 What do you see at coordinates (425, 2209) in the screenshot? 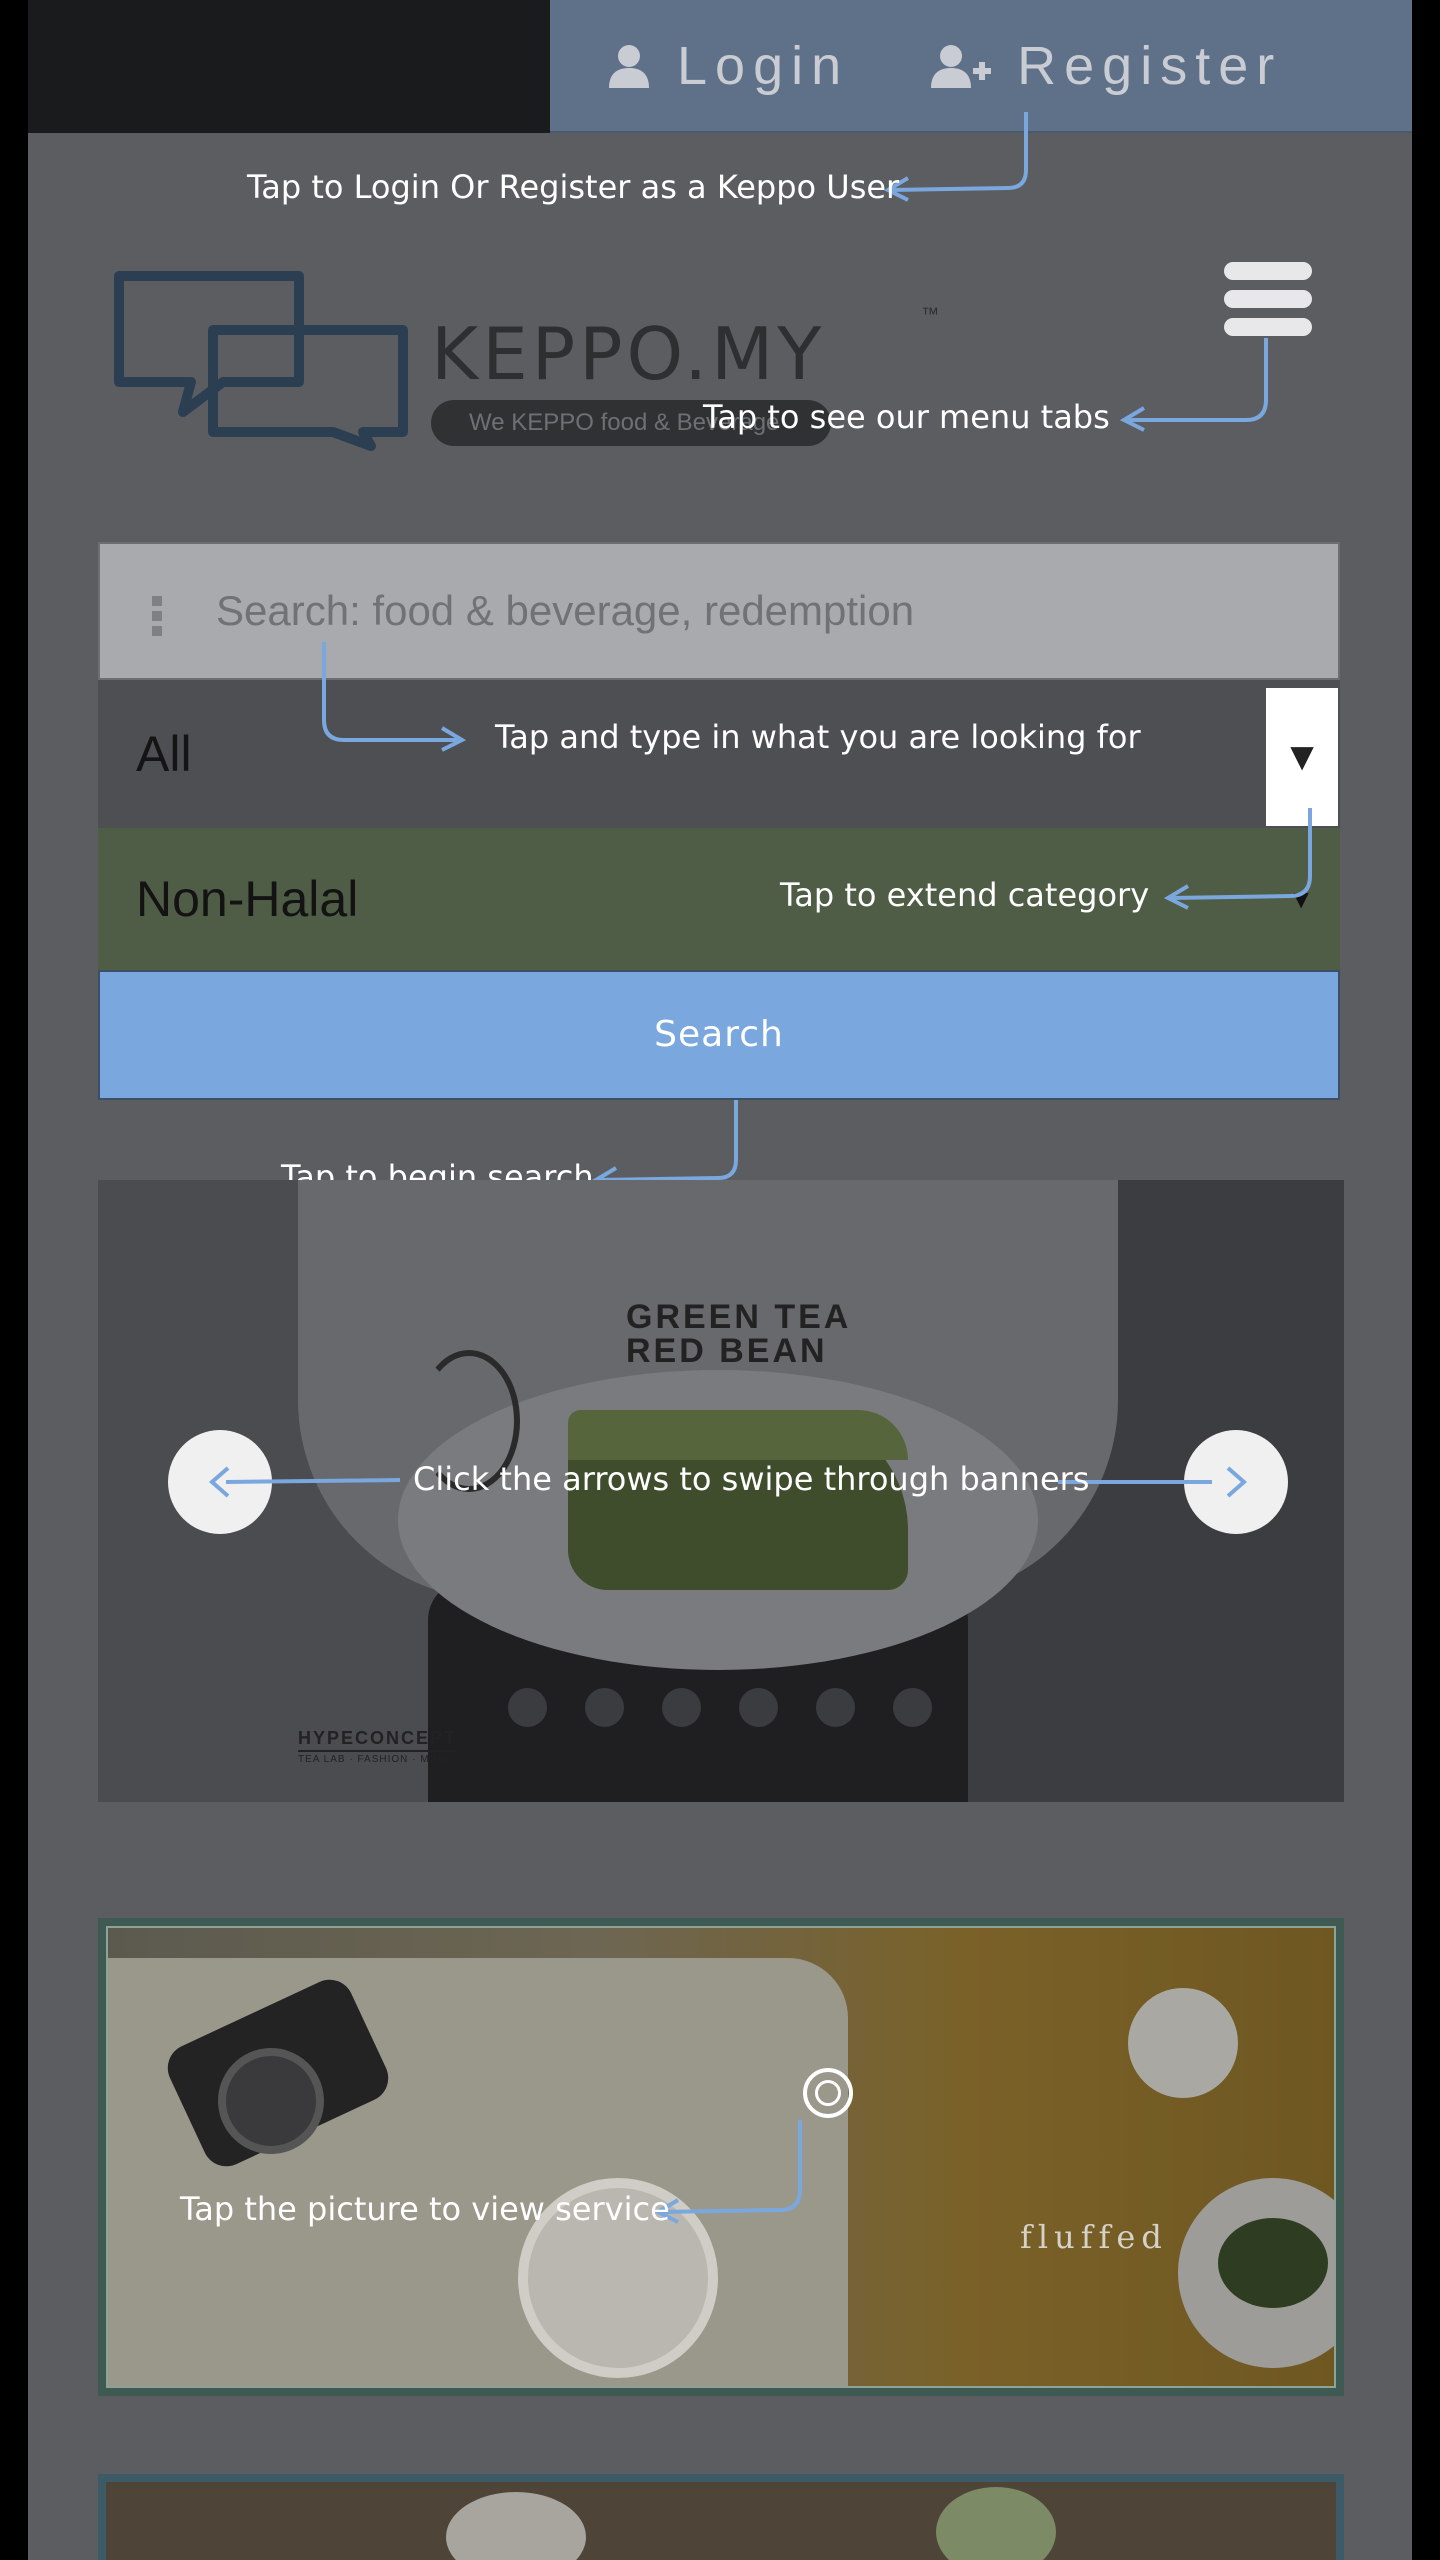
I see `service-hint: Tap the picture to view service` at bounding box center [425, 2209].